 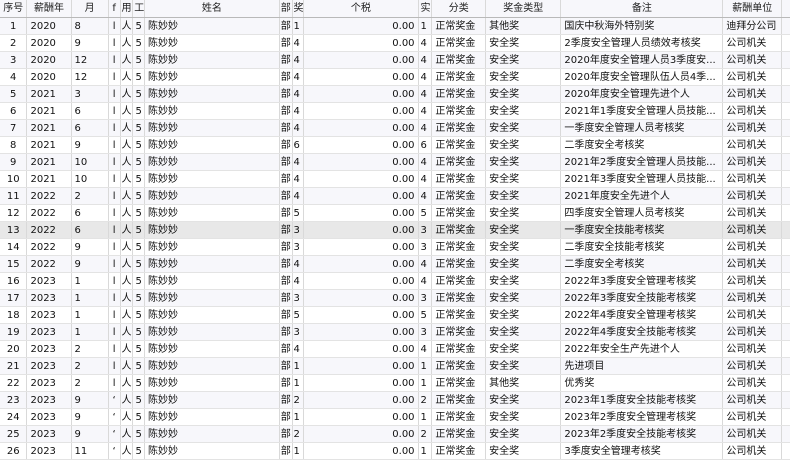 What do you see at coordinates (361, 8) in the screenshot?
I see `col-header-tax: 个税` at bounding box center [361, 8].